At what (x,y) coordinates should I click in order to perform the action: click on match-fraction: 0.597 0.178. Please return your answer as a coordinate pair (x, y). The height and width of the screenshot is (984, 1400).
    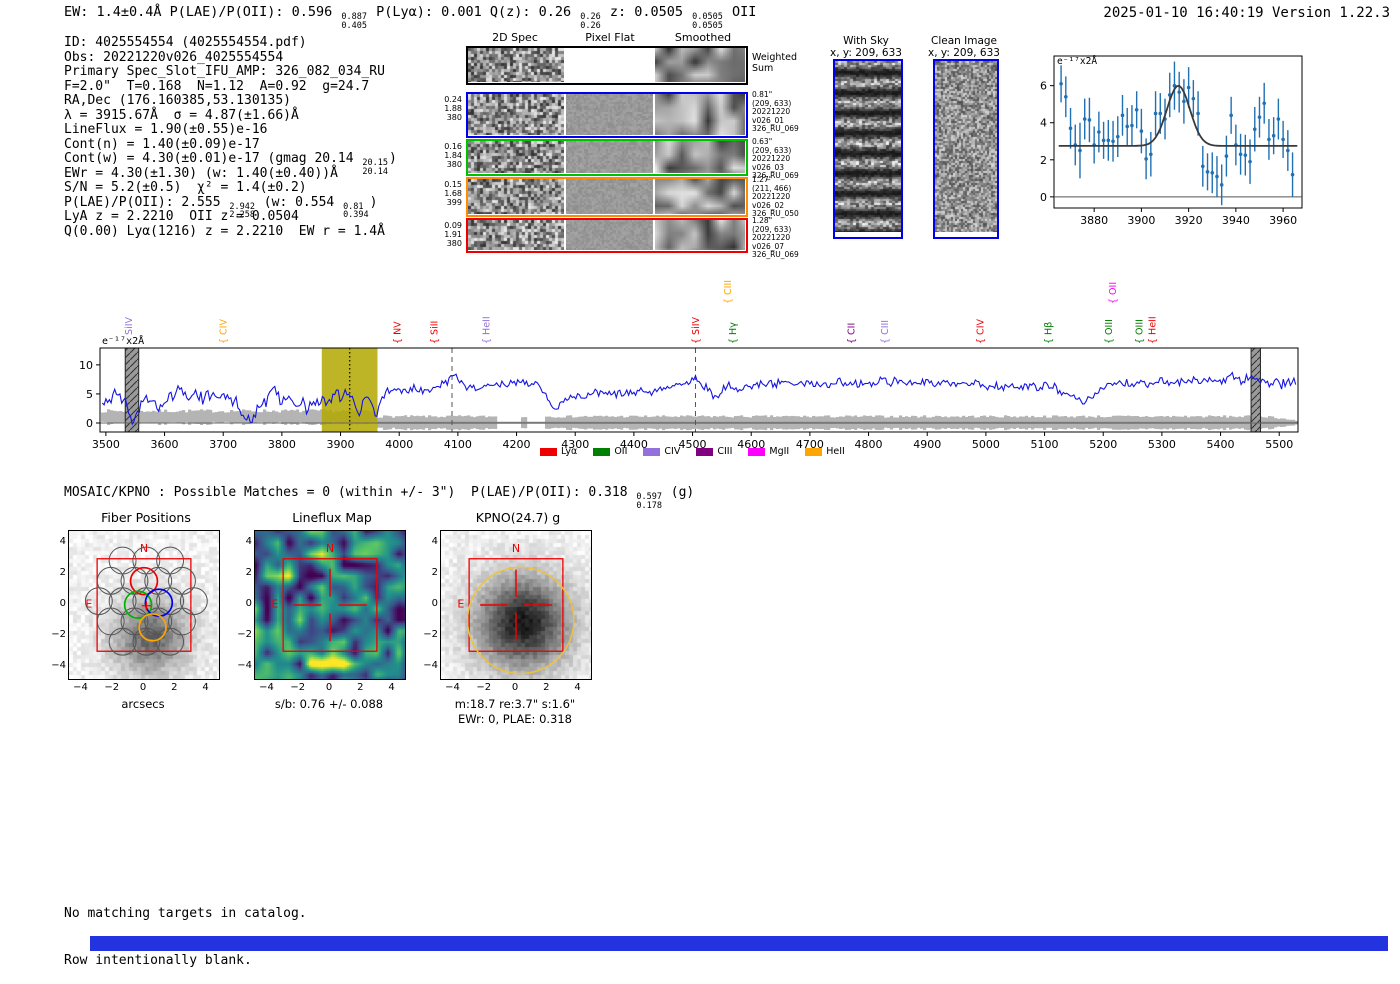
    Looking at the image, I should click on (649, 501).